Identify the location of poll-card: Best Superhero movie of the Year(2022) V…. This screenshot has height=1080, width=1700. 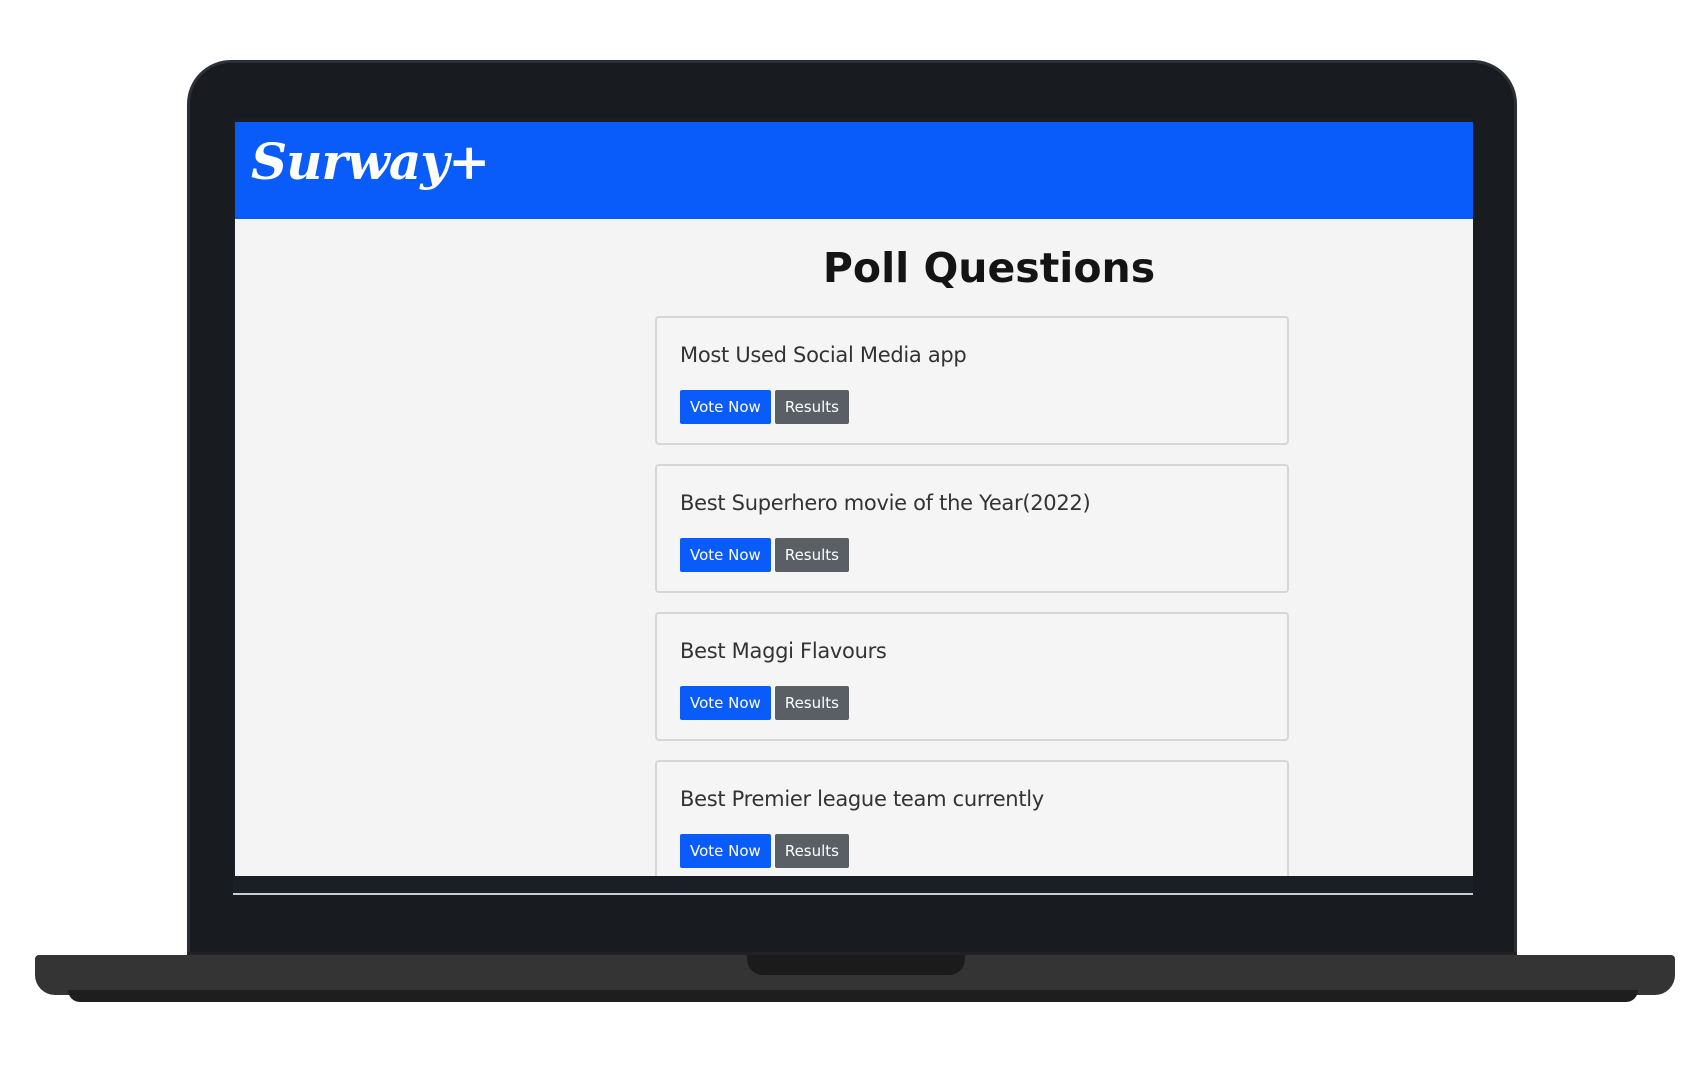
(972, 528).